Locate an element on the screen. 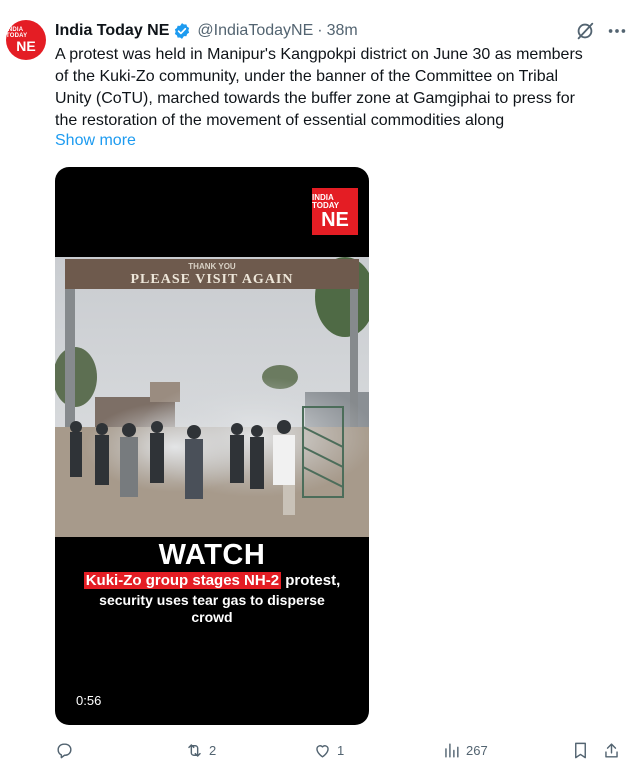 This screenshot has width=643, height=770. author-name: India Today NE is located at coordinates (112, 31).